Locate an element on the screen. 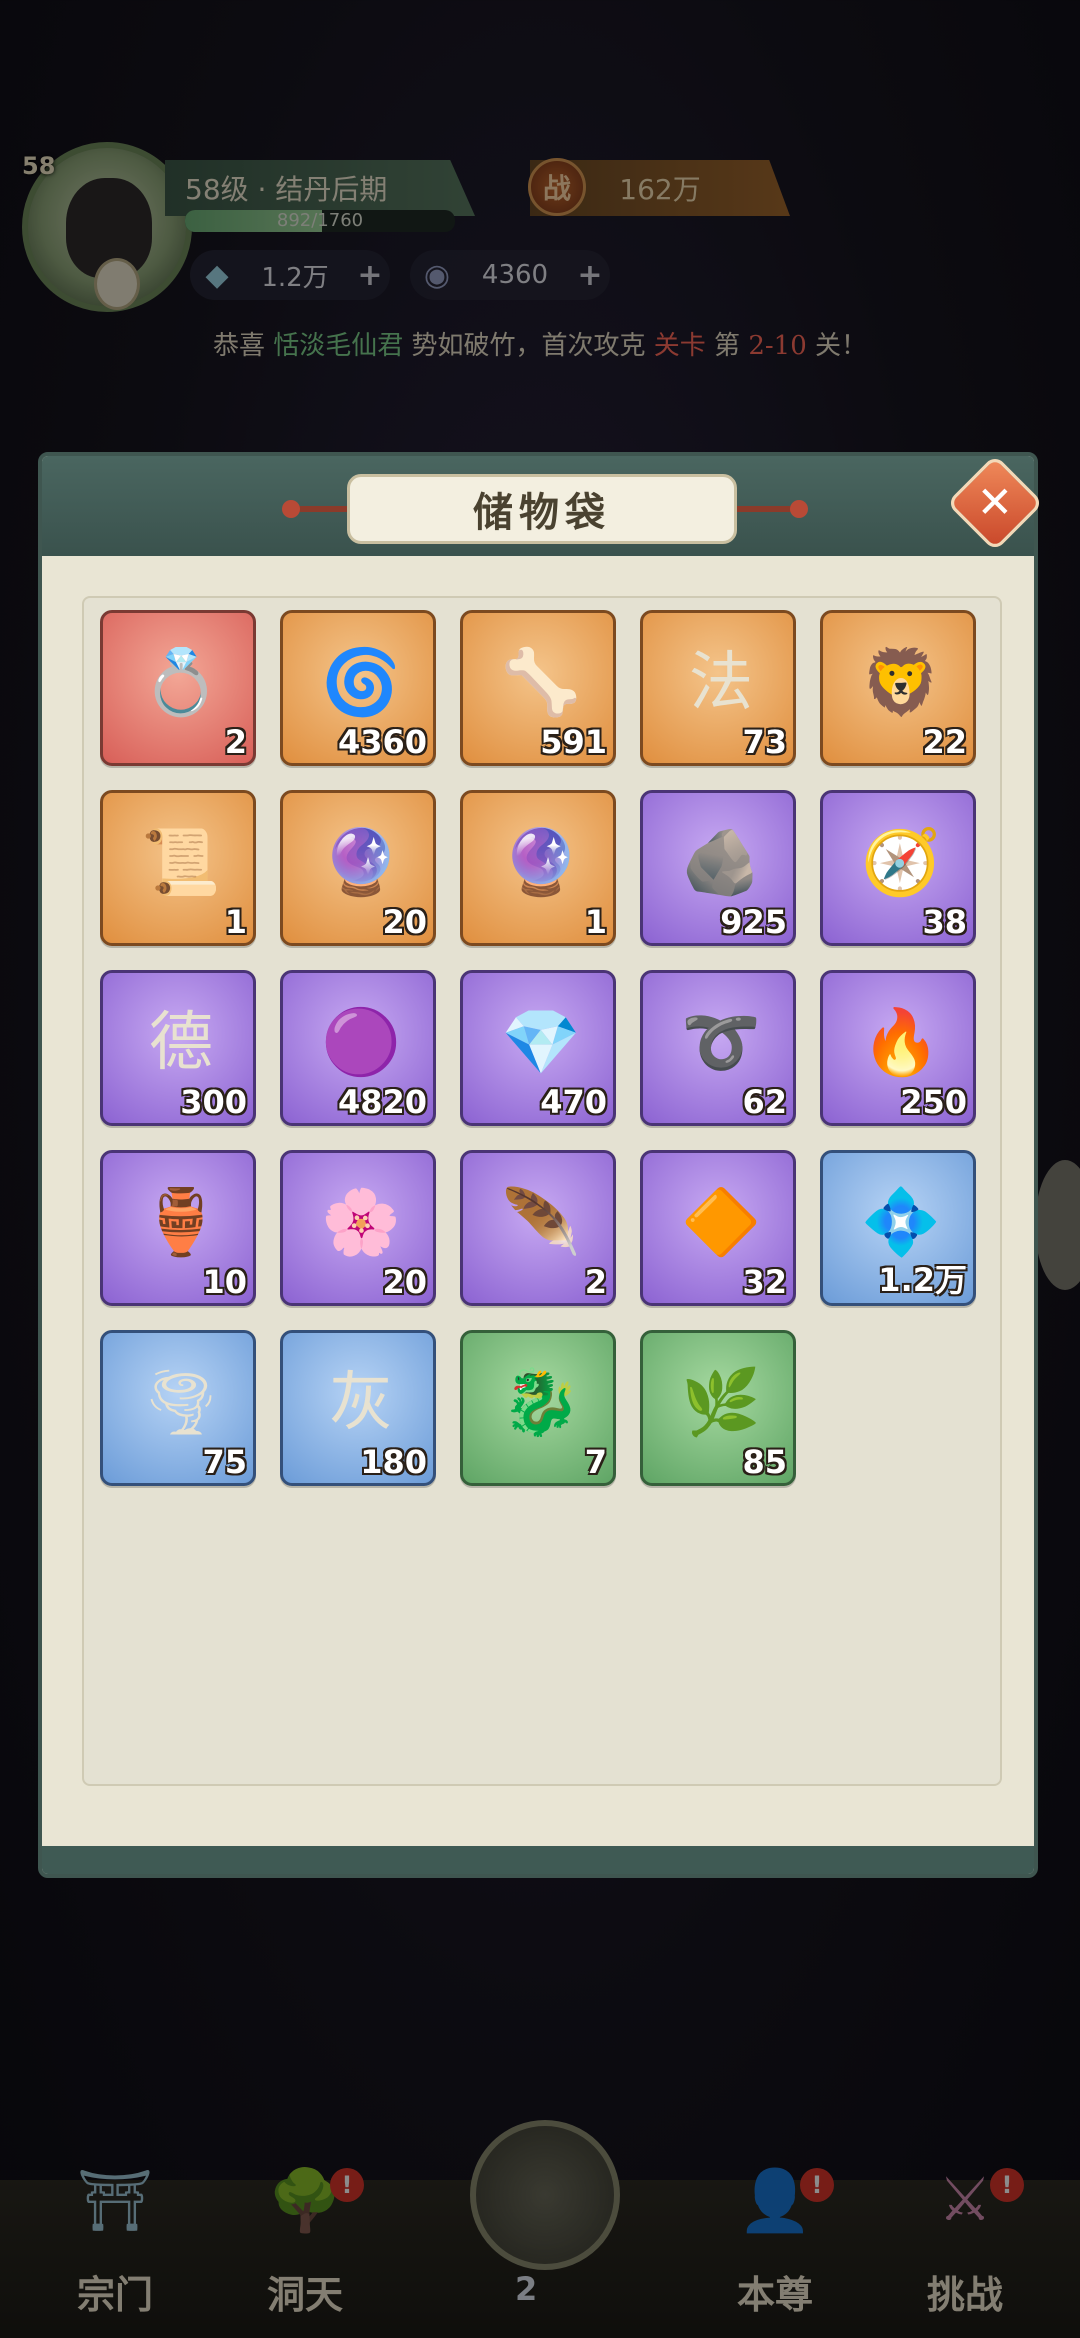 The height and width of the screenshot is (2338, 1080). jade-vase-icon: 🏺 is located at coordinates (181, 1223).